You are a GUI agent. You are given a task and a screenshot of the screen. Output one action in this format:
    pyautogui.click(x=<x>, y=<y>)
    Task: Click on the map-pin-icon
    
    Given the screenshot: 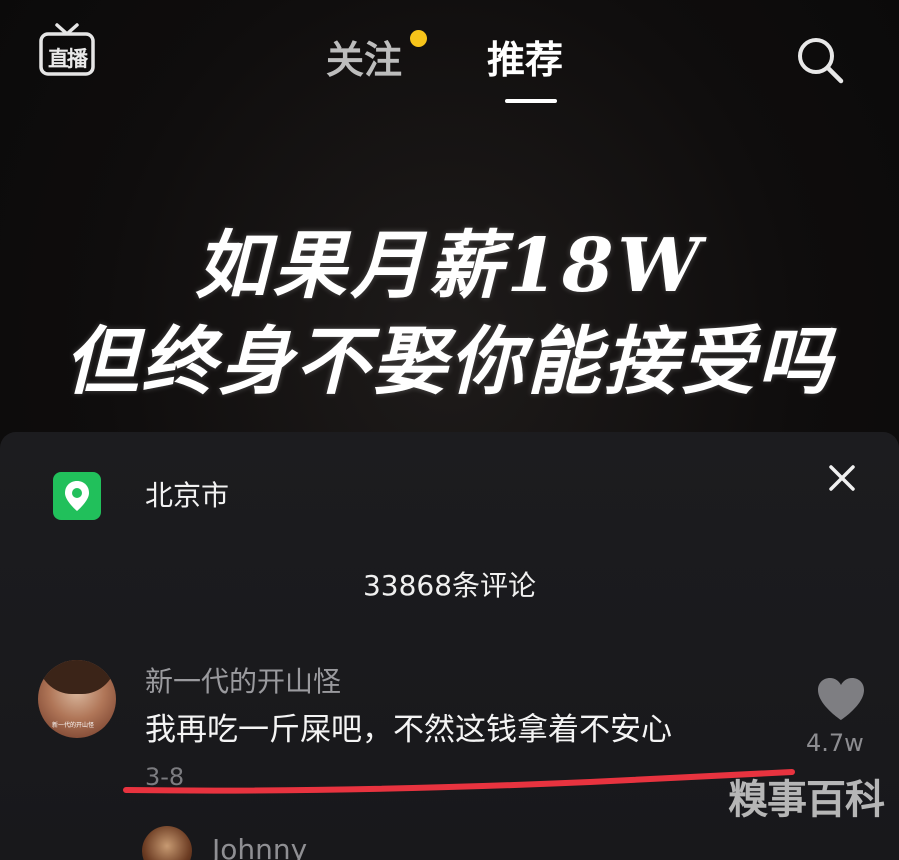 What is the action you would take?
    pyautogui.click(x=77, y=496)
    